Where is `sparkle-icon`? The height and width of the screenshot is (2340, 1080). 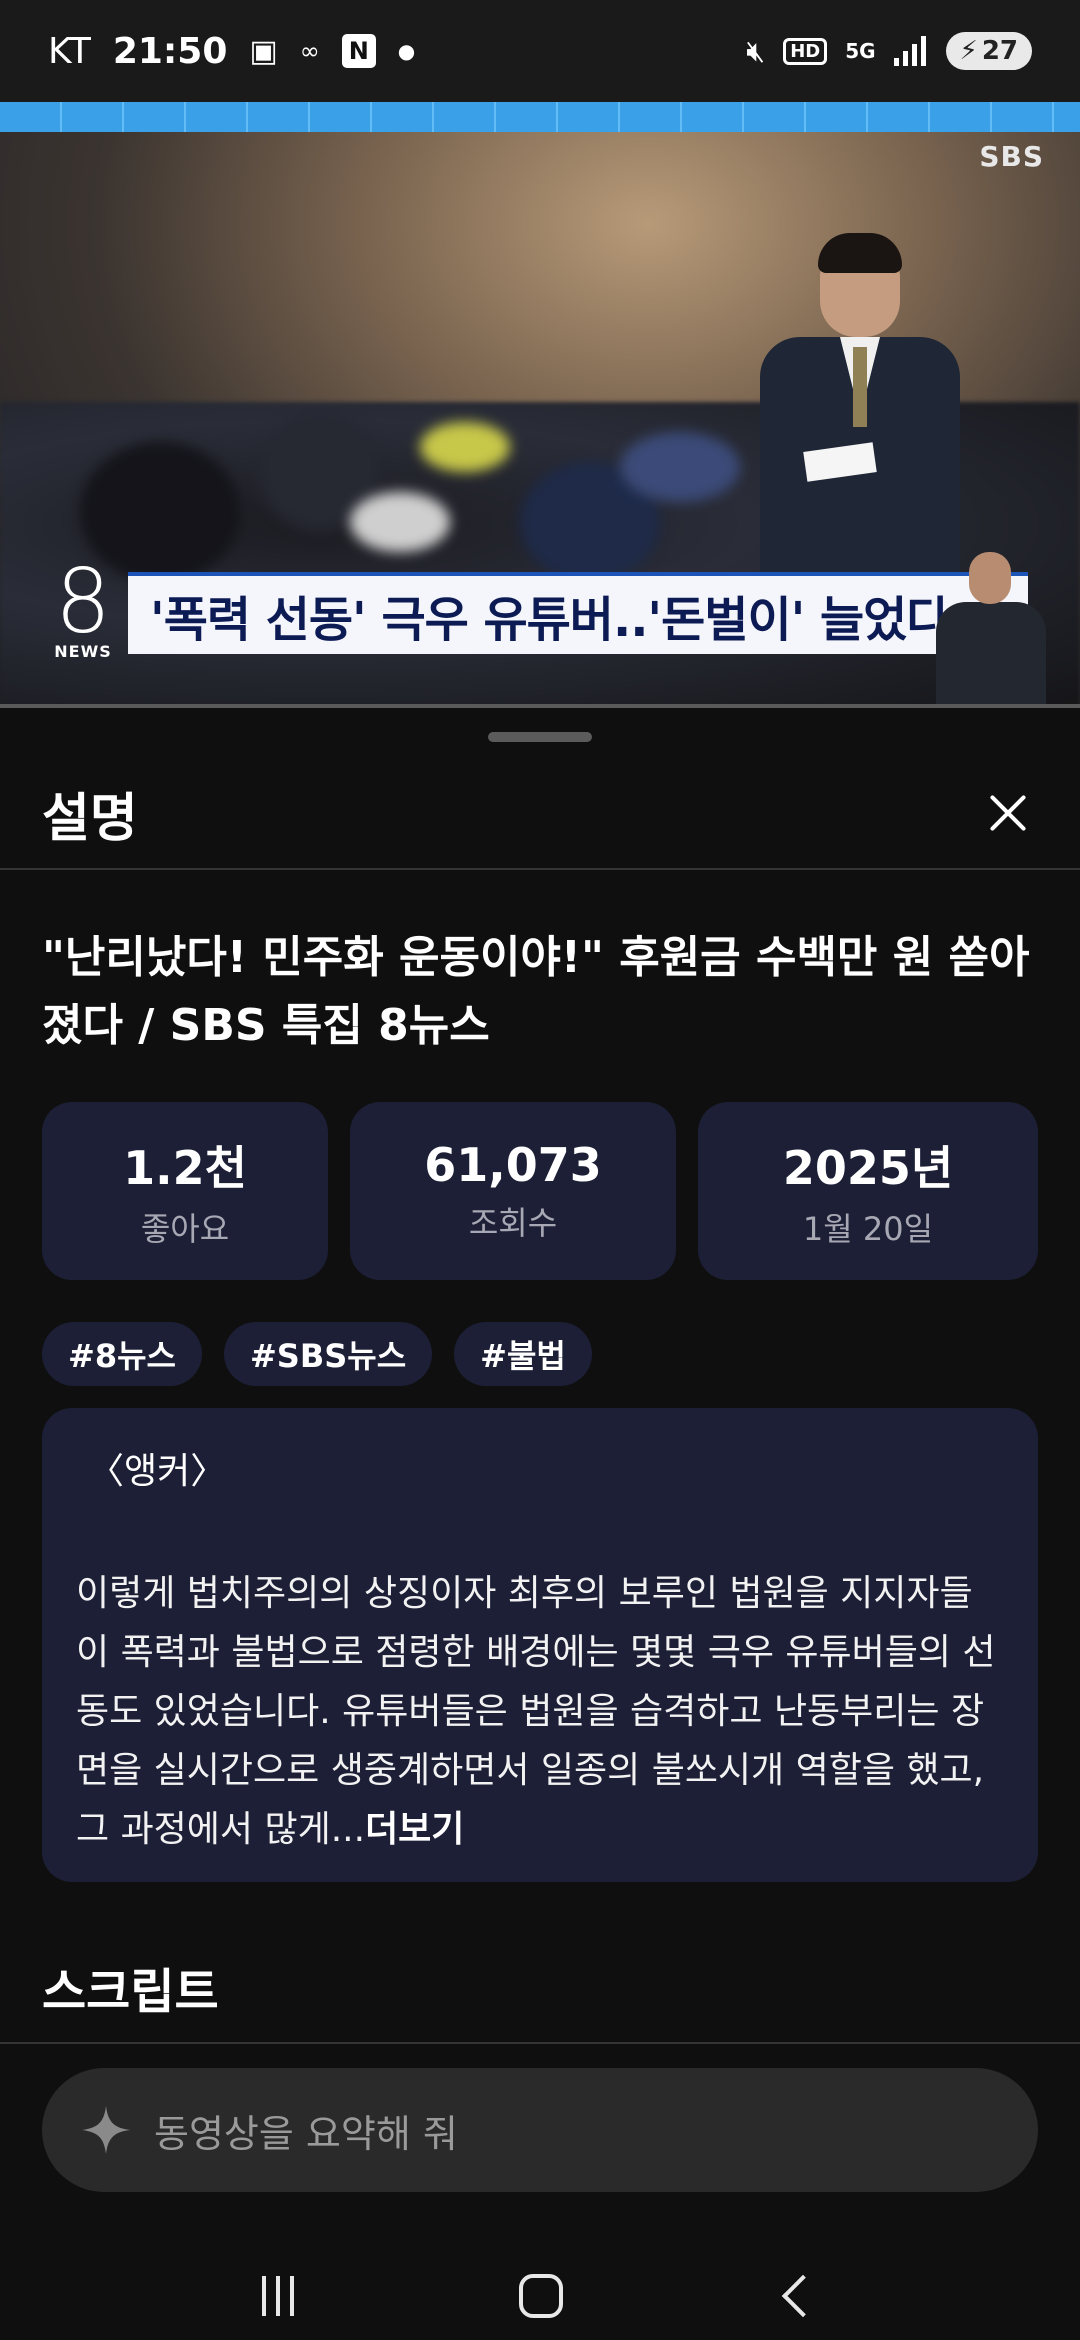 sparkle-icon is located at coordinates (106, 2130).